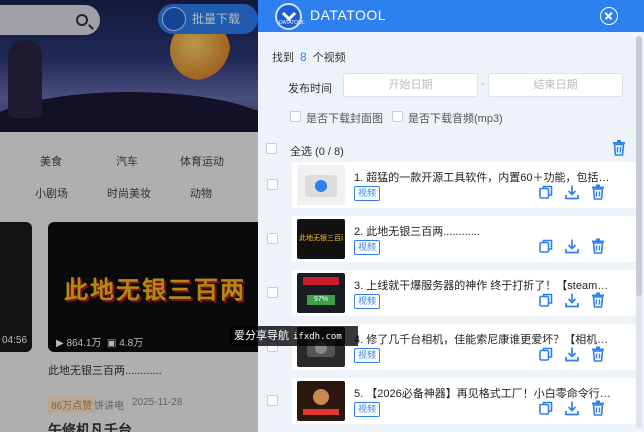 The image size is (644, 432). I want to click on video-thumbnail: 97%, so click(321, 293).